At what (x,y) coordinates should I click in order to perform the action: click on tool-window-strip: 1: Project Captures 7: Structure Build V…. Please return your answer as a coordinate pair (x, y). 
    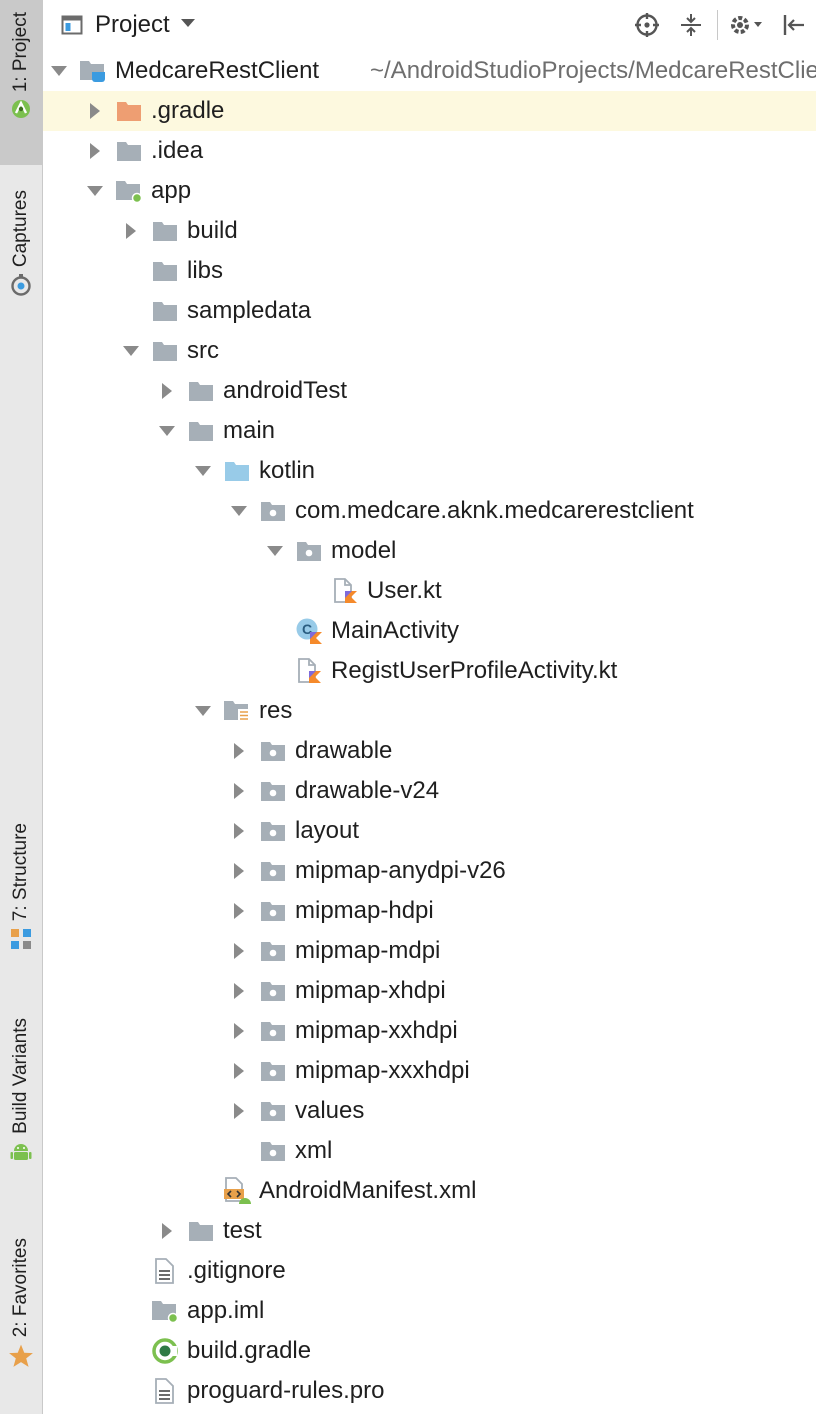
    Looking at the image, I should click on (21, 707).